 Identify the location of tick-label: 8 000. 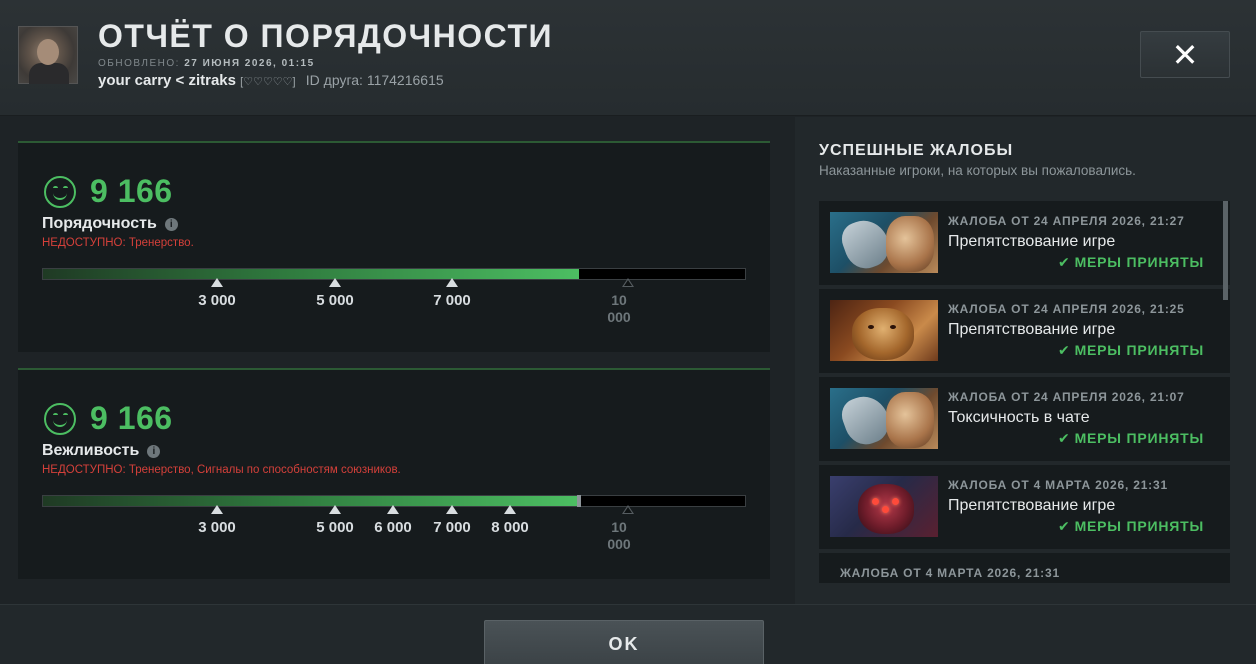
(510, 527).